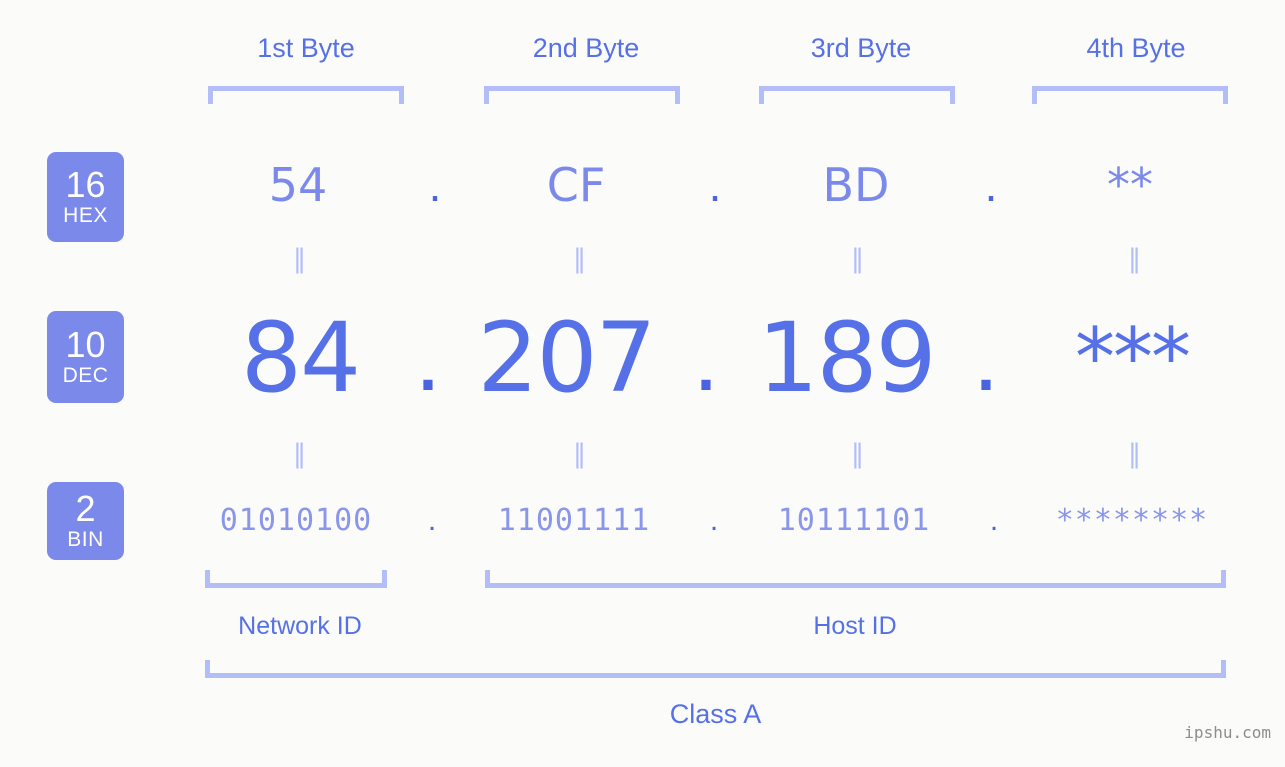 Image resolution: width=1285 pixels, height=767 pixels. Describe the element at coordinates (85, 345) in the screenshot. I see `base-badge-dec-number: 10` at that location.